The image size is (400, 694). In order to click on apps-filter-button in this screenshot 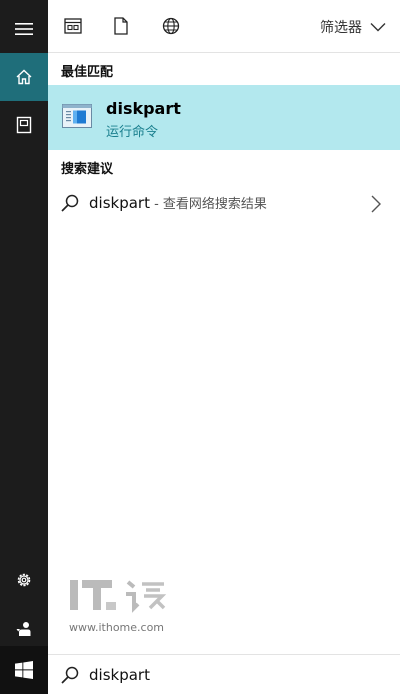, I will do `click(73, 26)`.